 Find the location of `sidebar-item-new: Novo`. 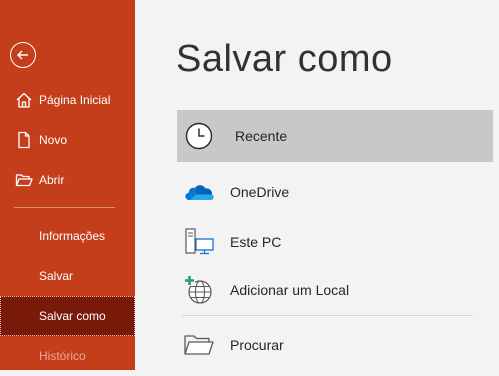

sidebar-item-new: Novo is located at coordinates (67, 140).